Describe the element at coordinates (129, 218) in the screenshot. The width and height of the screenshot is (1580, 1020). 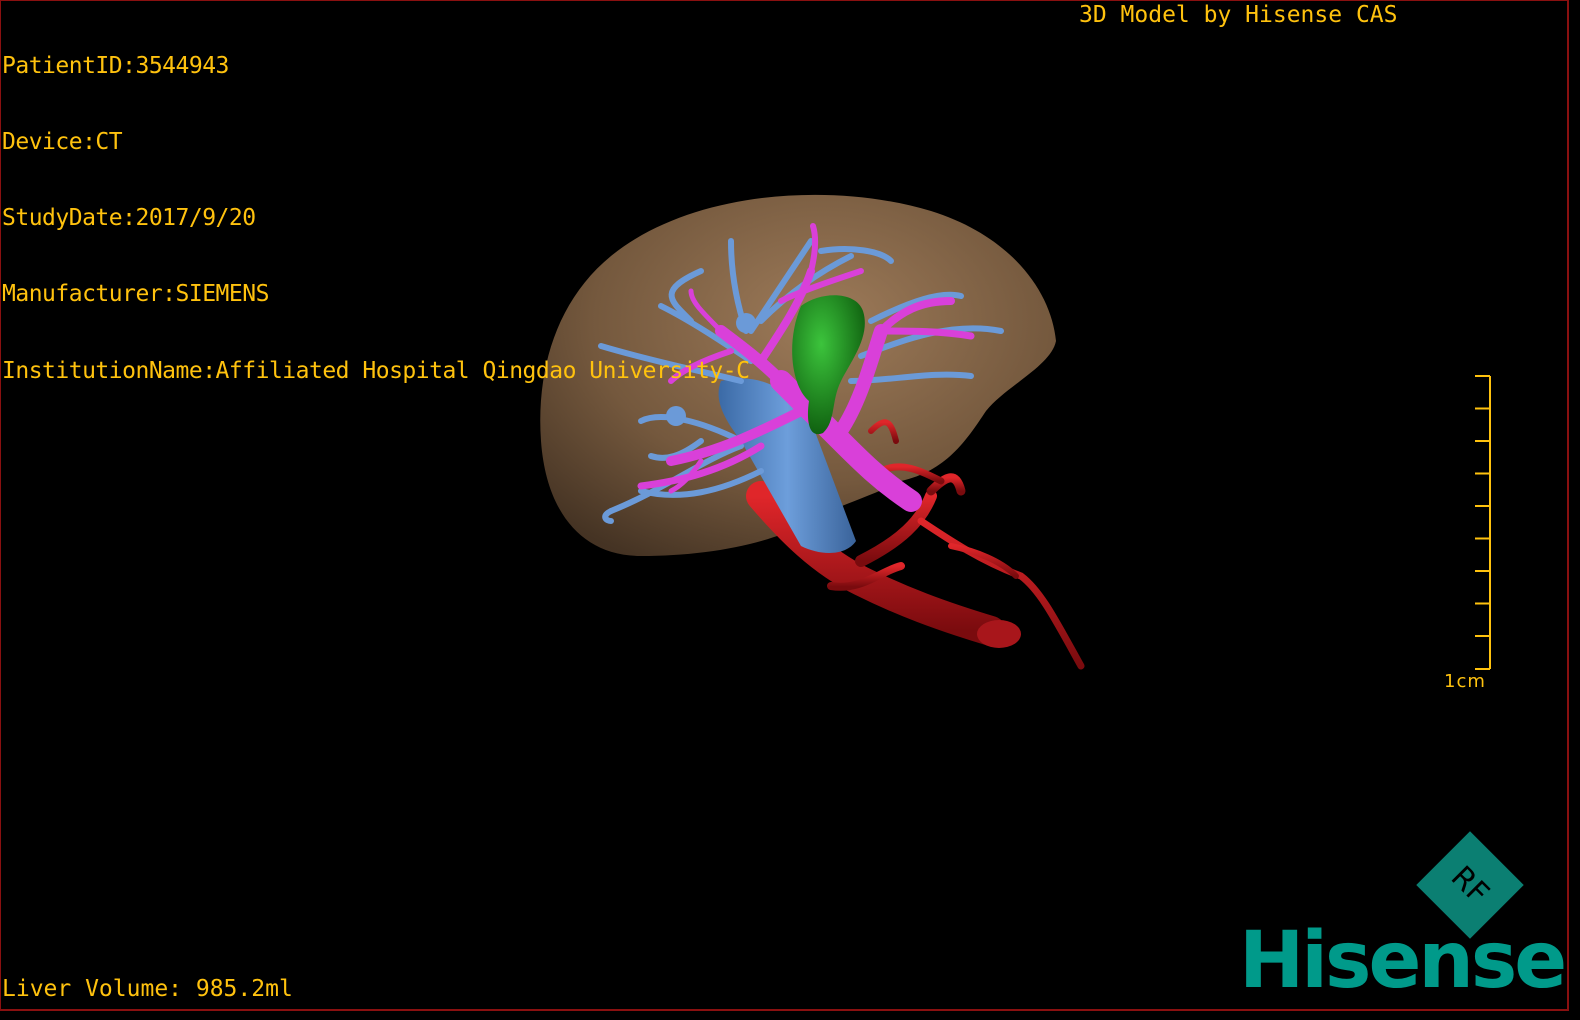
I see `study-date-label: StudyDate:2017/9/20` at that location.